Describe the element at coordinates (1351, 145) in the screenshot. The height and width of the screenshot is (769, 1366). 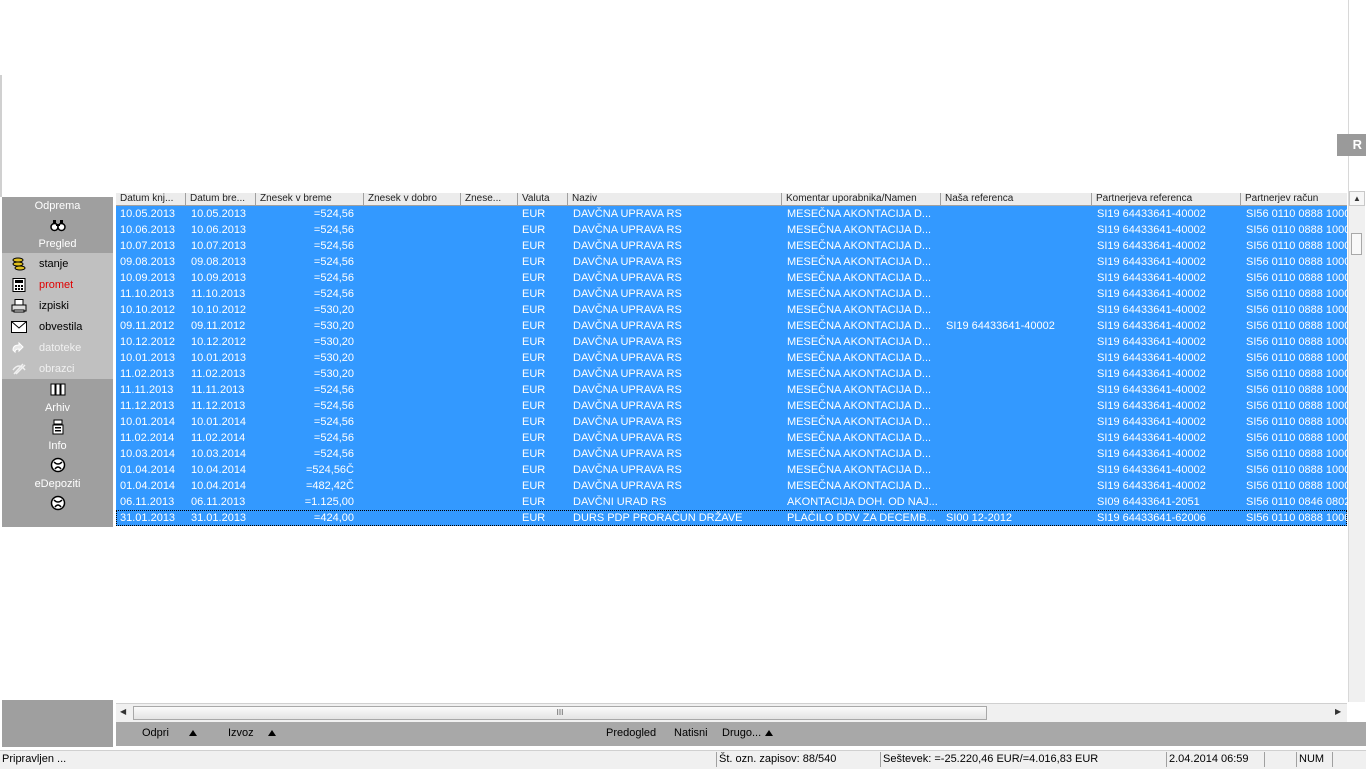
I see `partial-button: R` at that location.